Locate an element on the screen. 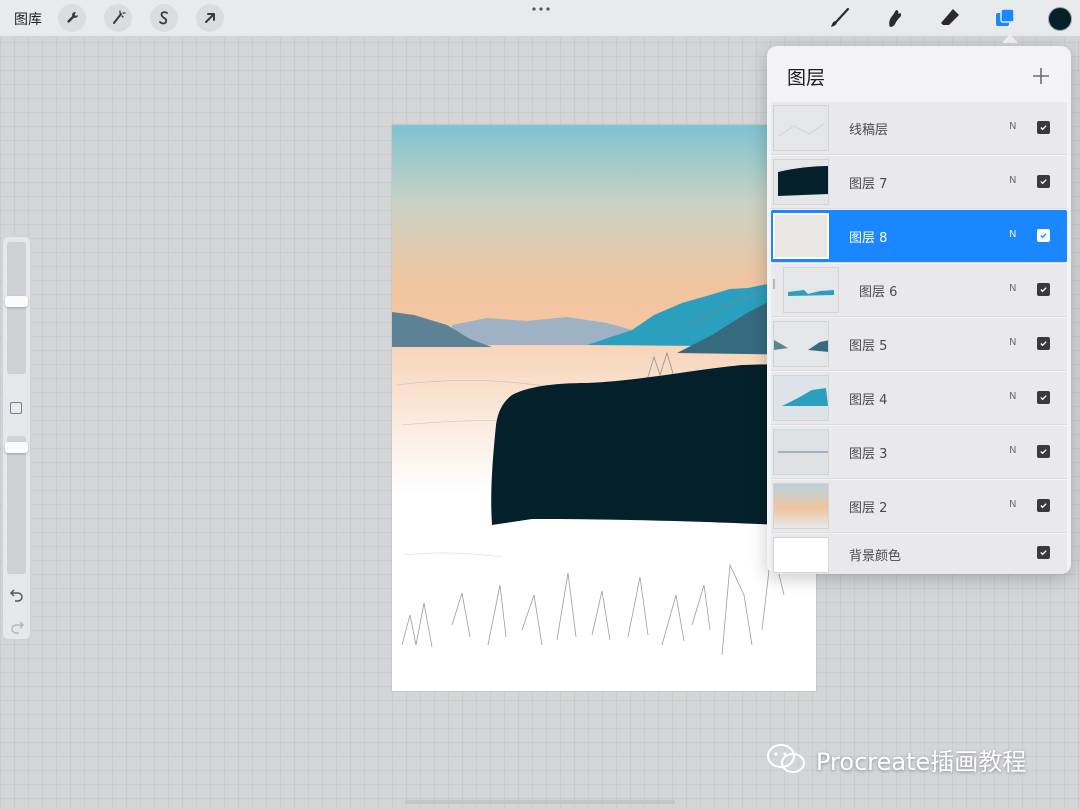 Image resolution: width=1080 pixels, height=809 pixels. water-strip-thumbnail-icon is located at coordinates (811, 293).